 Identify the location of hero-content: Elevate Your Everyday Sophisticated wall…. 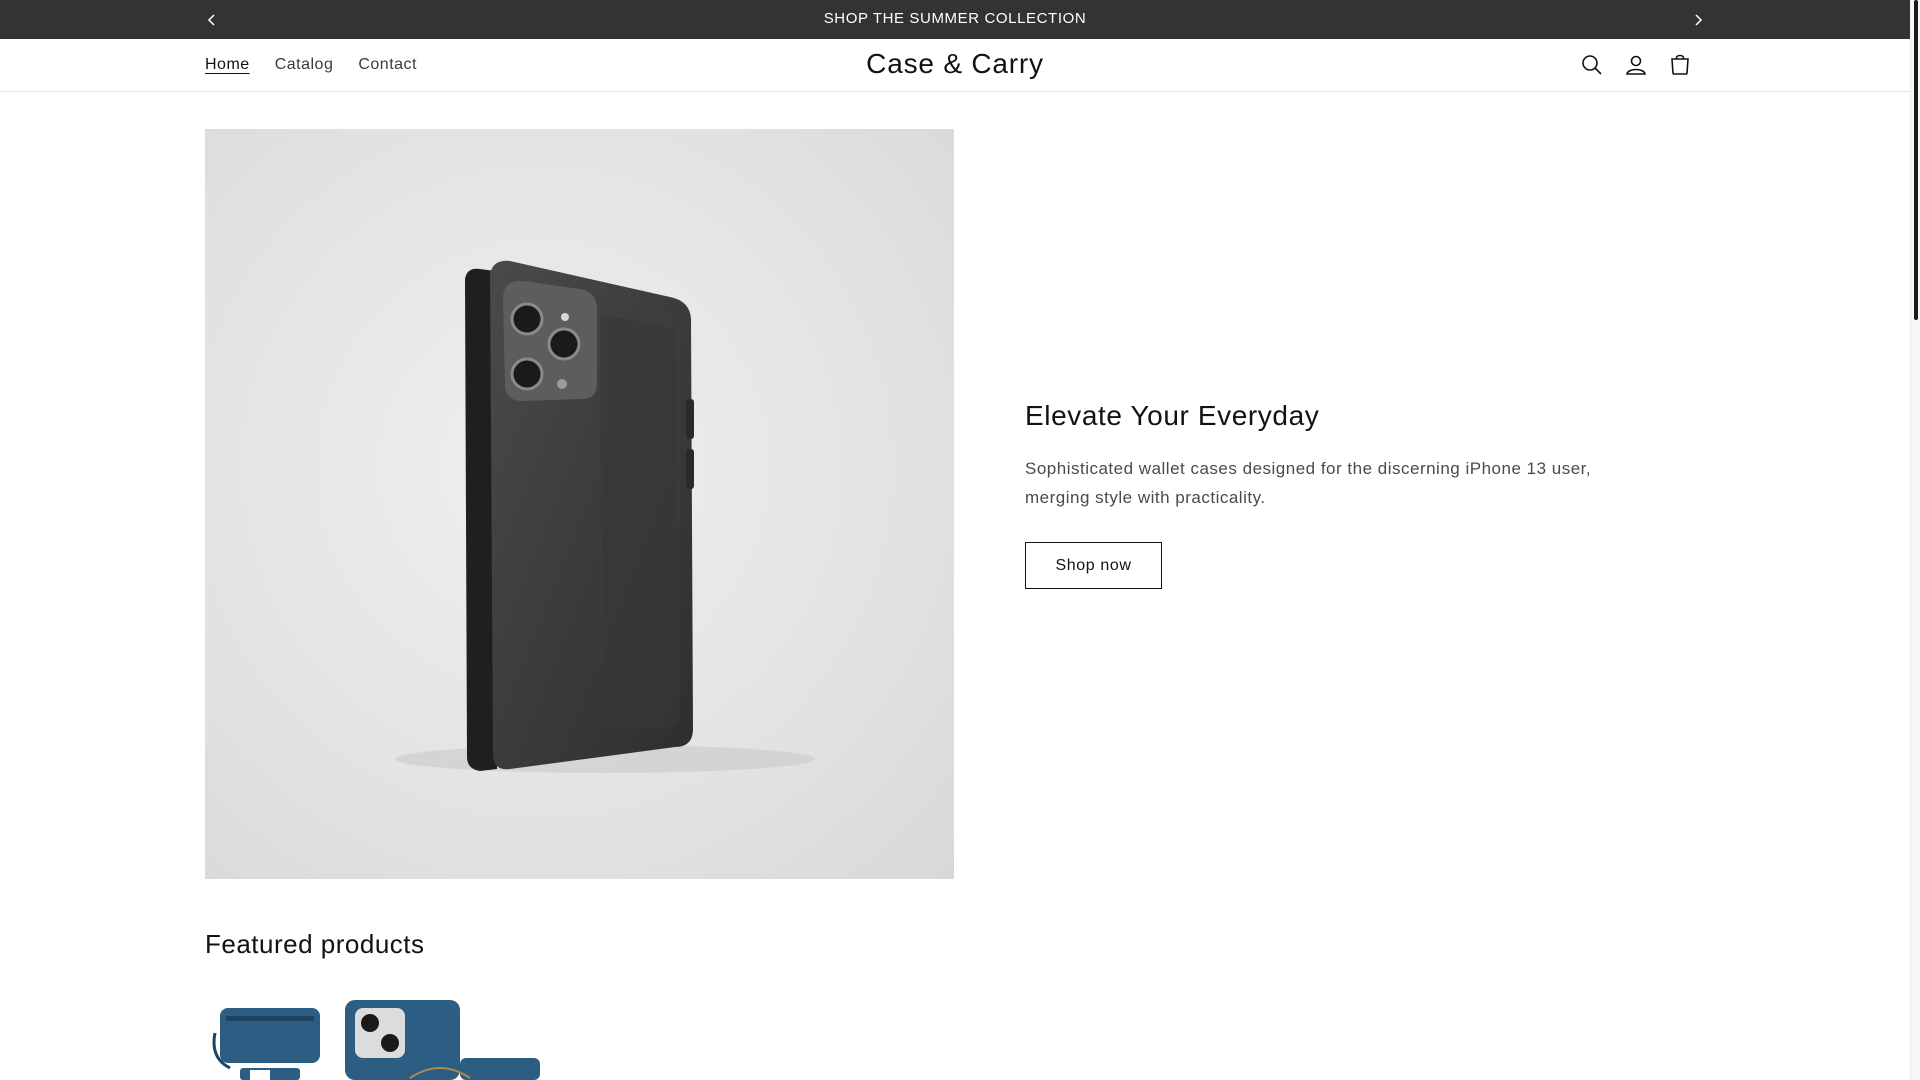
(1325, 494).